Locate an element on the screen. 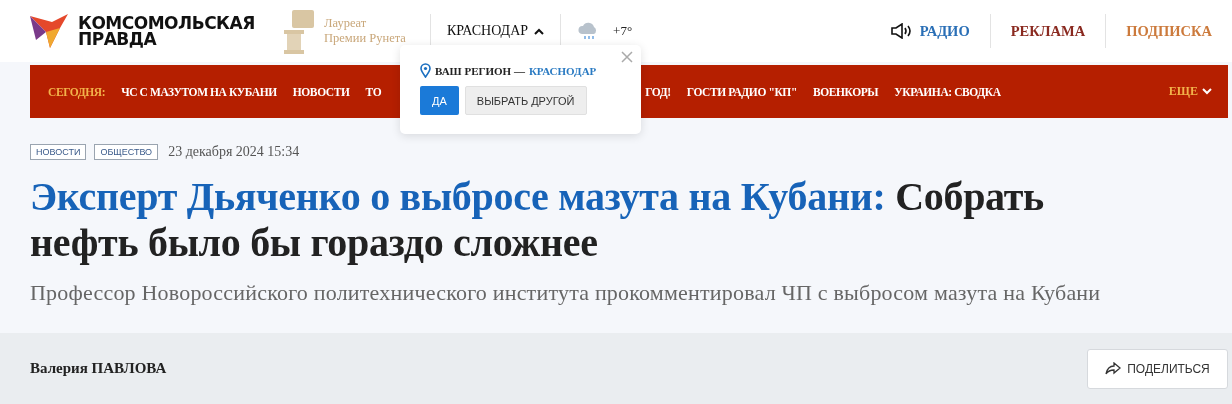 The width and height of the screenshot is (1232, 404). nav-link: УКРАИНА: СВОДКА is located at coordinates (947, 91).